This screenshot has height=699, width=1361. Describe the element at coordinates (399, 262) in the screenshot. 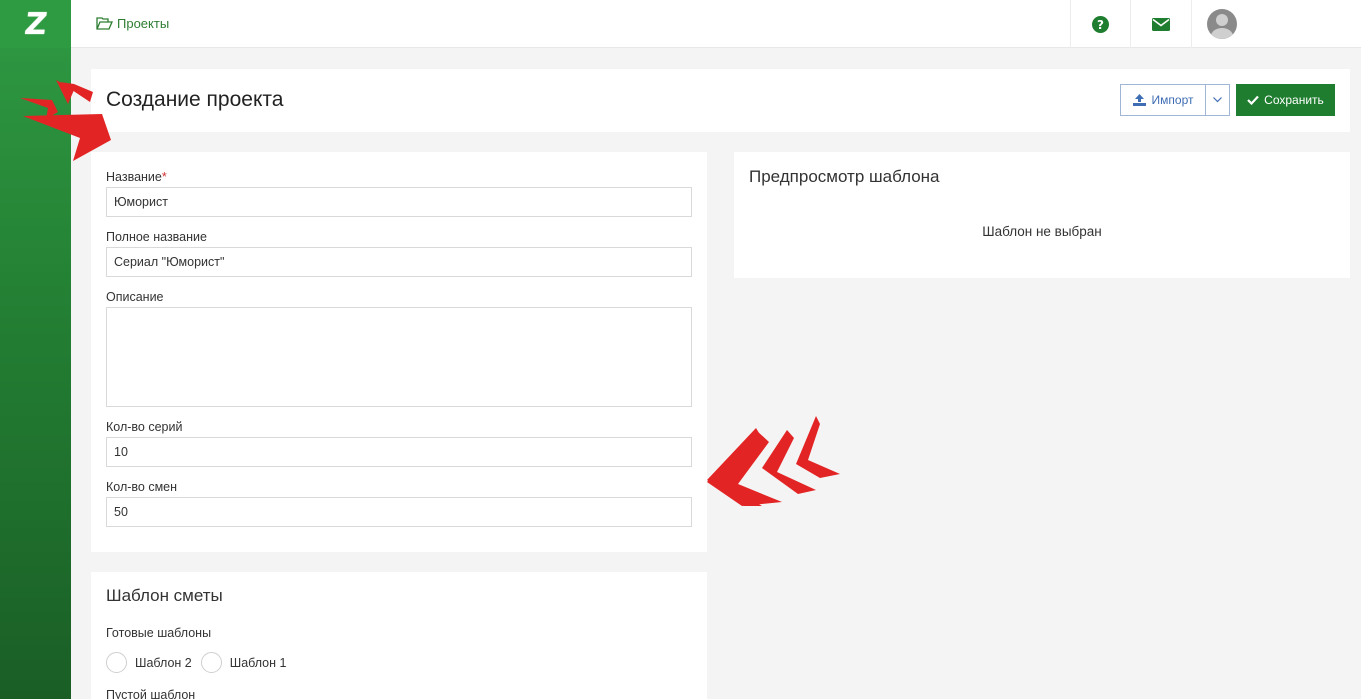

I see `fullname-input` at that location.